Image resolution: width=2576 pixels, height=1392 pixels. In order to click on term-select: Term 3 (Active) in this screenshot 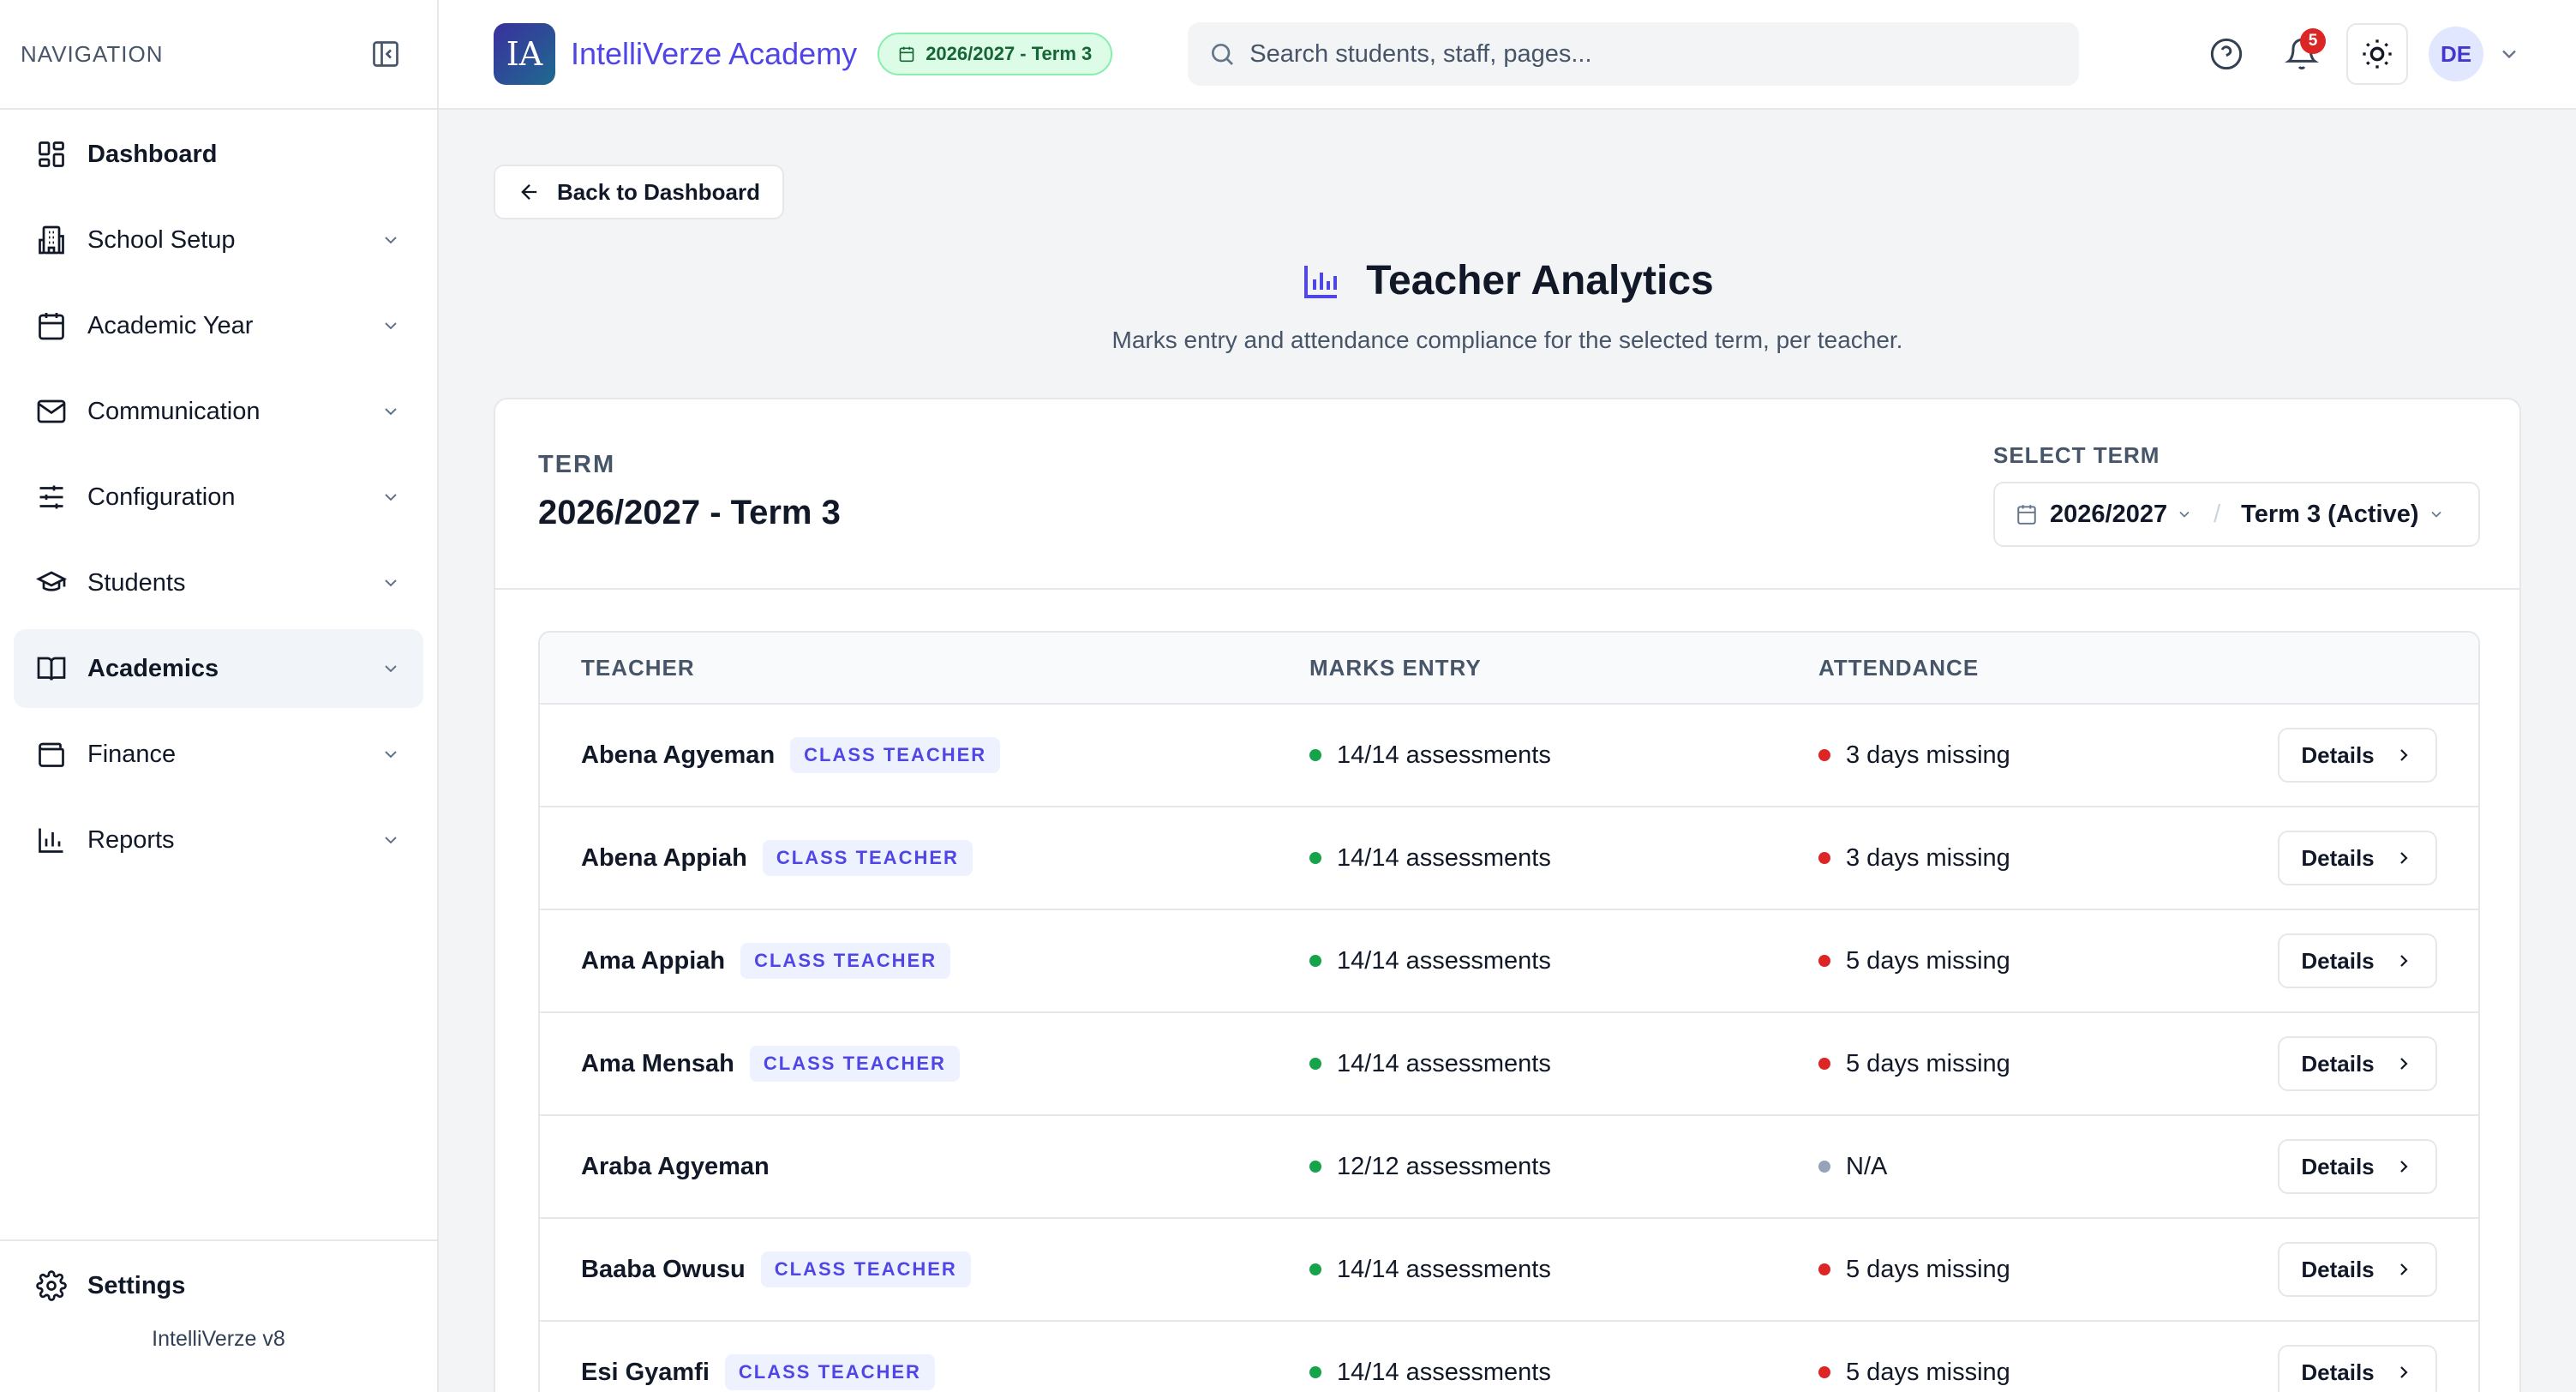, I will do `click(2329, 515)`.